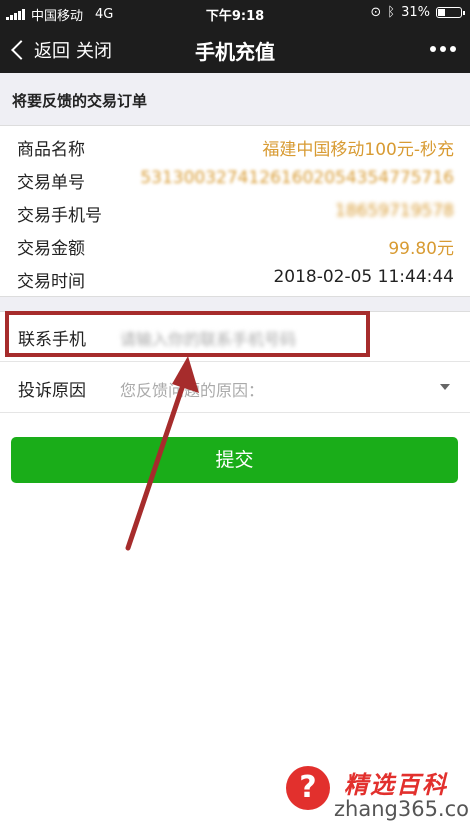 The image size is (470, 835). What do you see at coordinates (391, 12) in the screenshot?
I see `bluetooth-icon: ᛒ` at bounding box center [391, 12].